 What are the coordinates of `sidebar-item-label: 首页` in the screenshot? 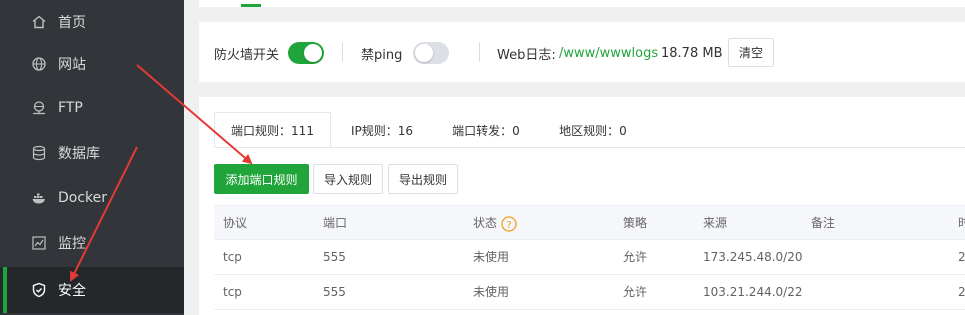 It's located at (72, 23).